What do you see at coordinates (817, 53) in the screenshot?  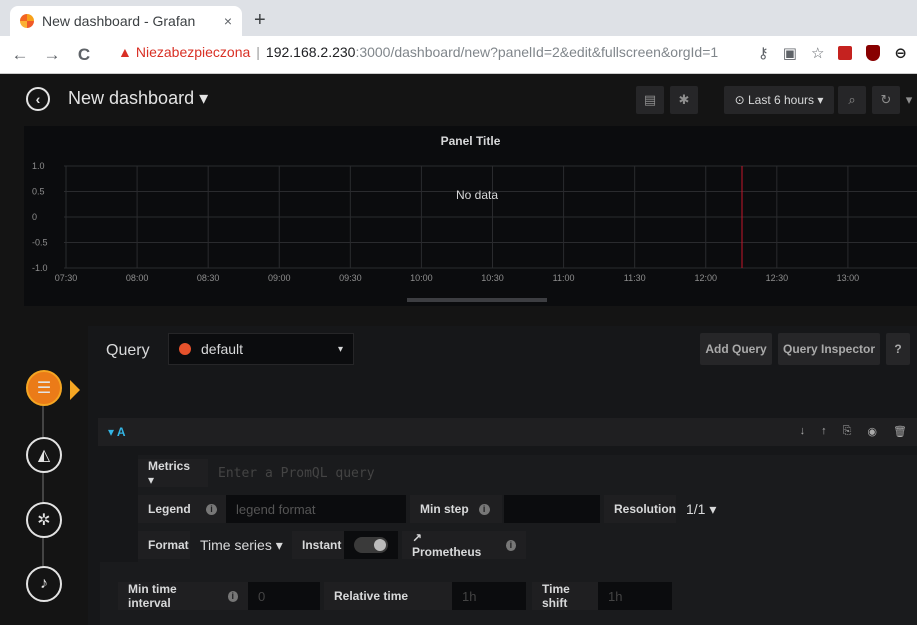 I see `star-icon: ☆` at bounding box center [817, 53].